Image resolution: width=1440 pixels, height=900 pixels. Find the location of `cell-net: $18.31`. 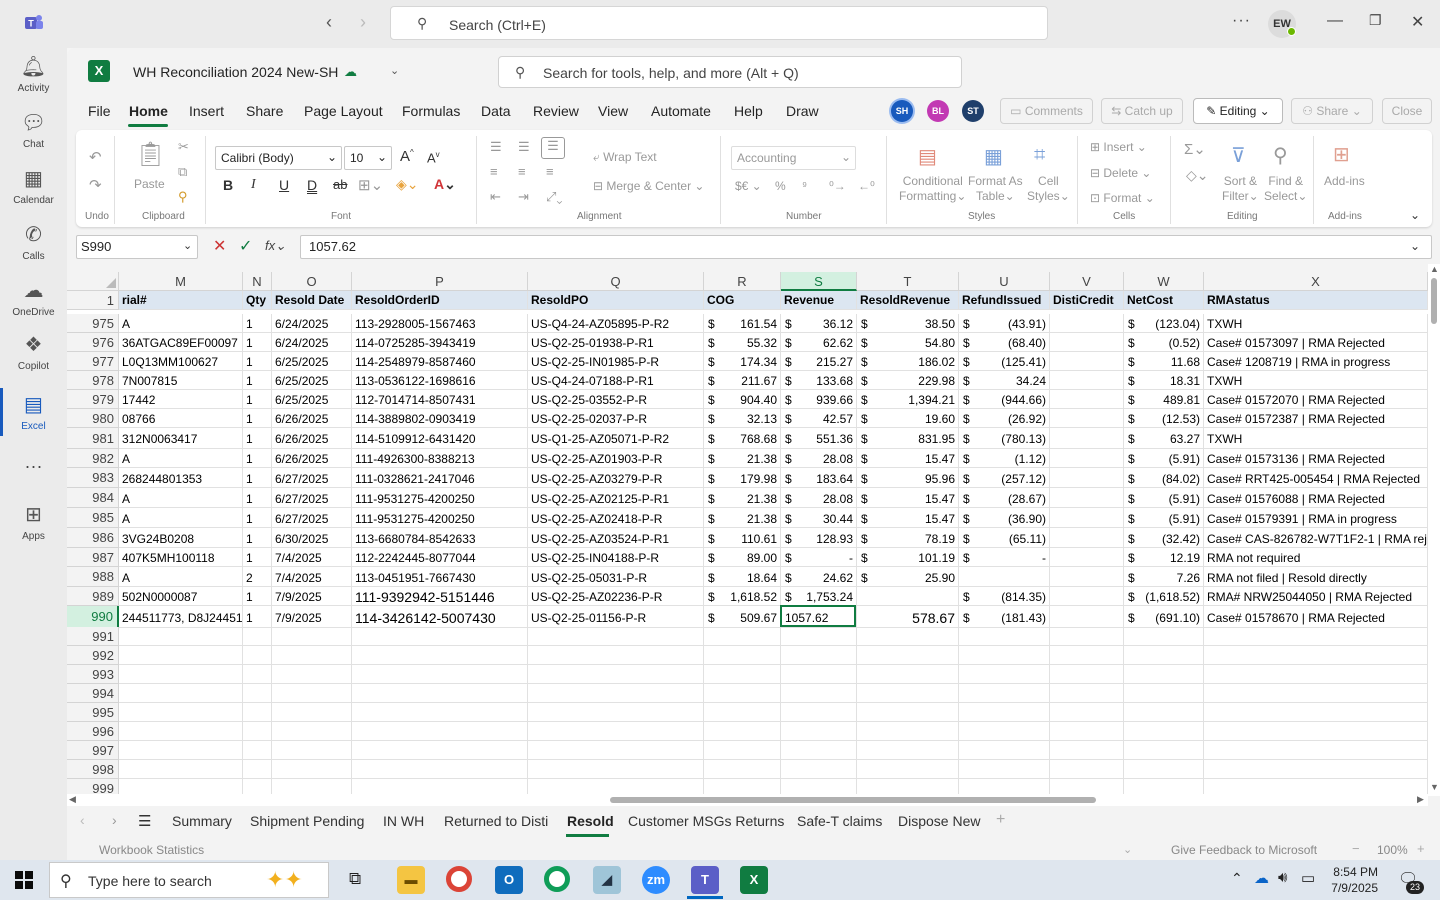

cell-net: $18.31 is located at coordinates (1164, 380).